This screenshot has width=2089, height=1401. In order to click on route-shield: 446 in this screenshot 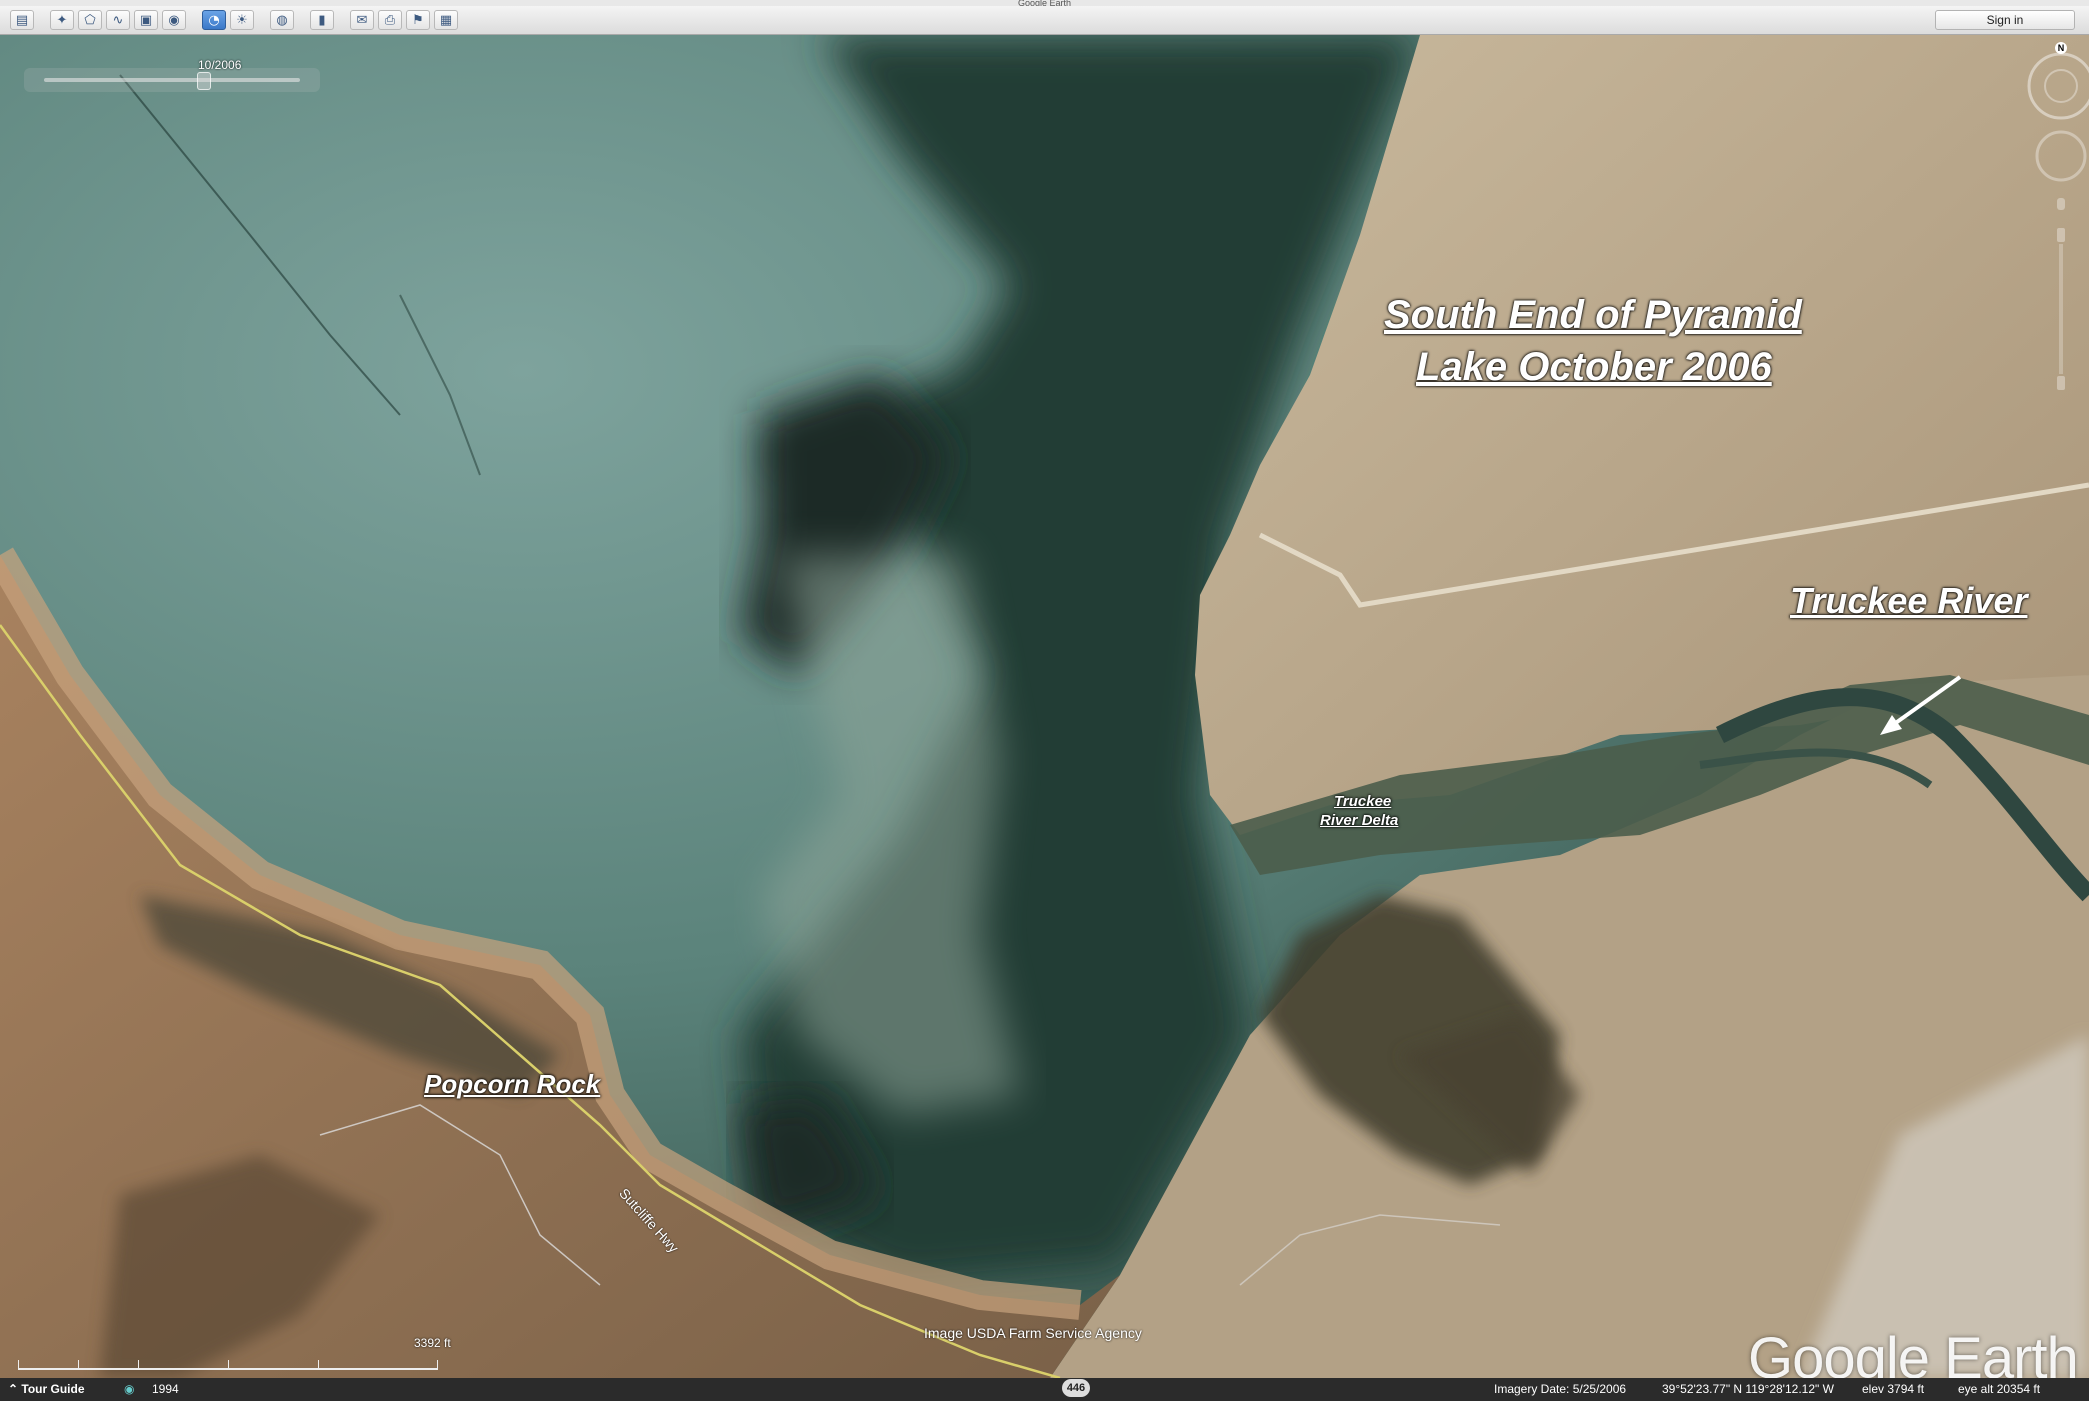, I will do `click(1076, 1388)`.